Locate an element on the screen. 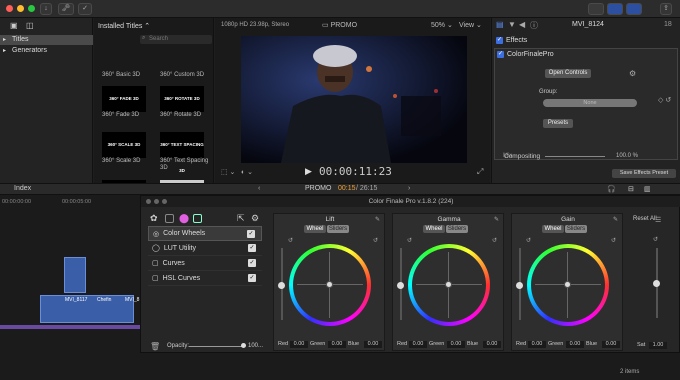  play-button: ▶ is located at coordinates (308, 171).